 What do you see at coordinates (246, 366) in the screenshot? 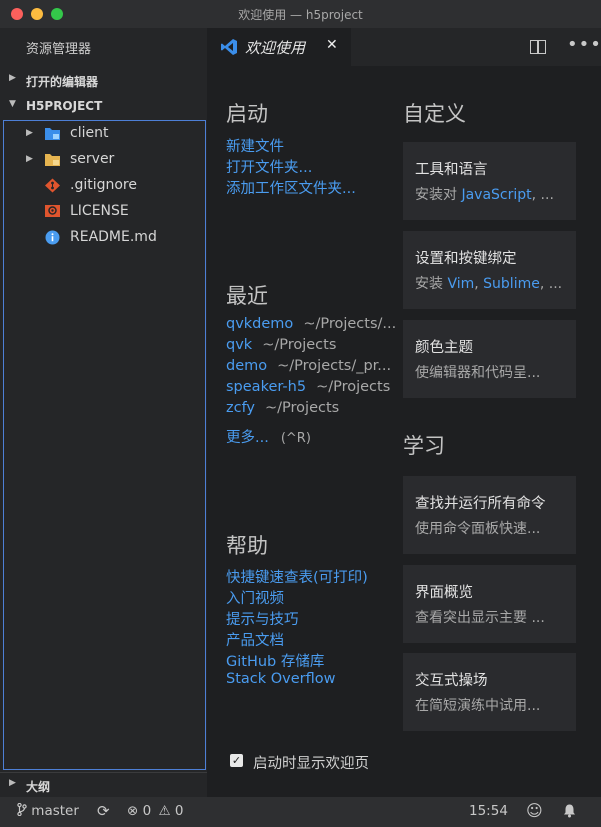
I see `recent-item-name: demo` at bounding box center [246, 366].